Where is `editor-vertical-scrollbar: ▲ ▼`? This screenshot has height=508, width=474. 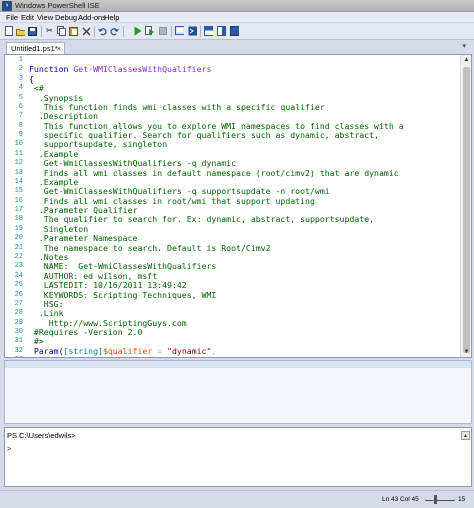 editor-vertical-scrollbar: ▲ ▼ is located at coordinates (465, 206).